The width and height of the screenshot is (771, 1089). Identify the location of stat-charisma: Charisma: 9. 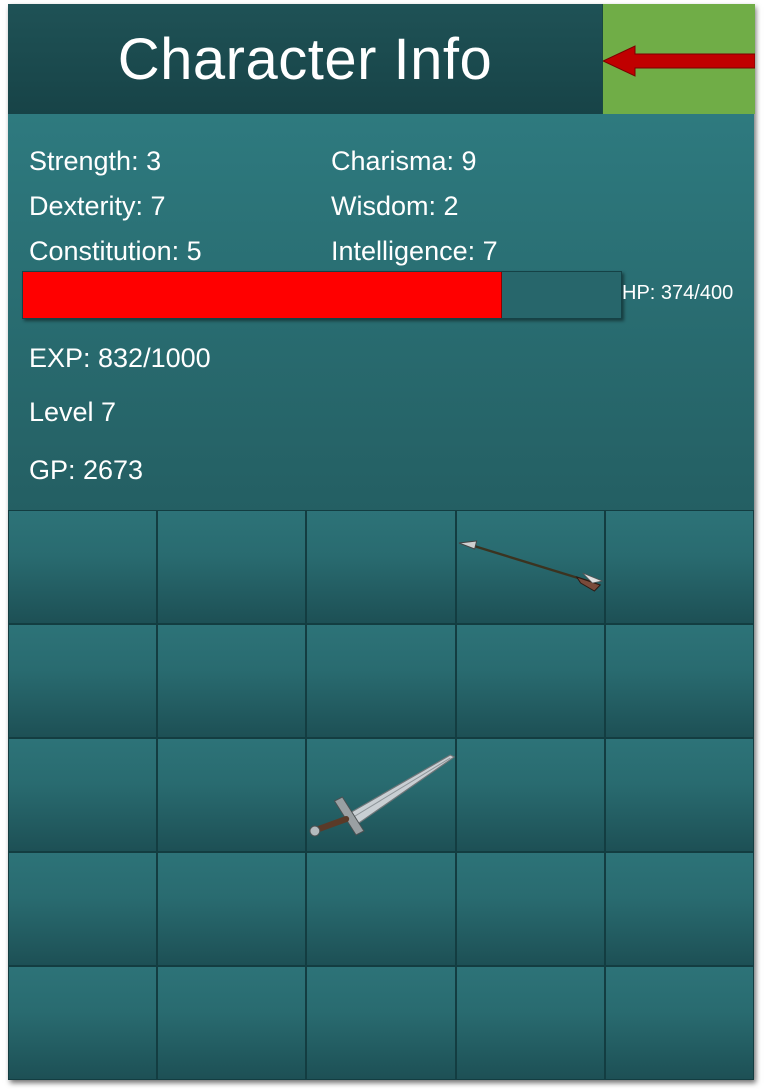
(404, 161).